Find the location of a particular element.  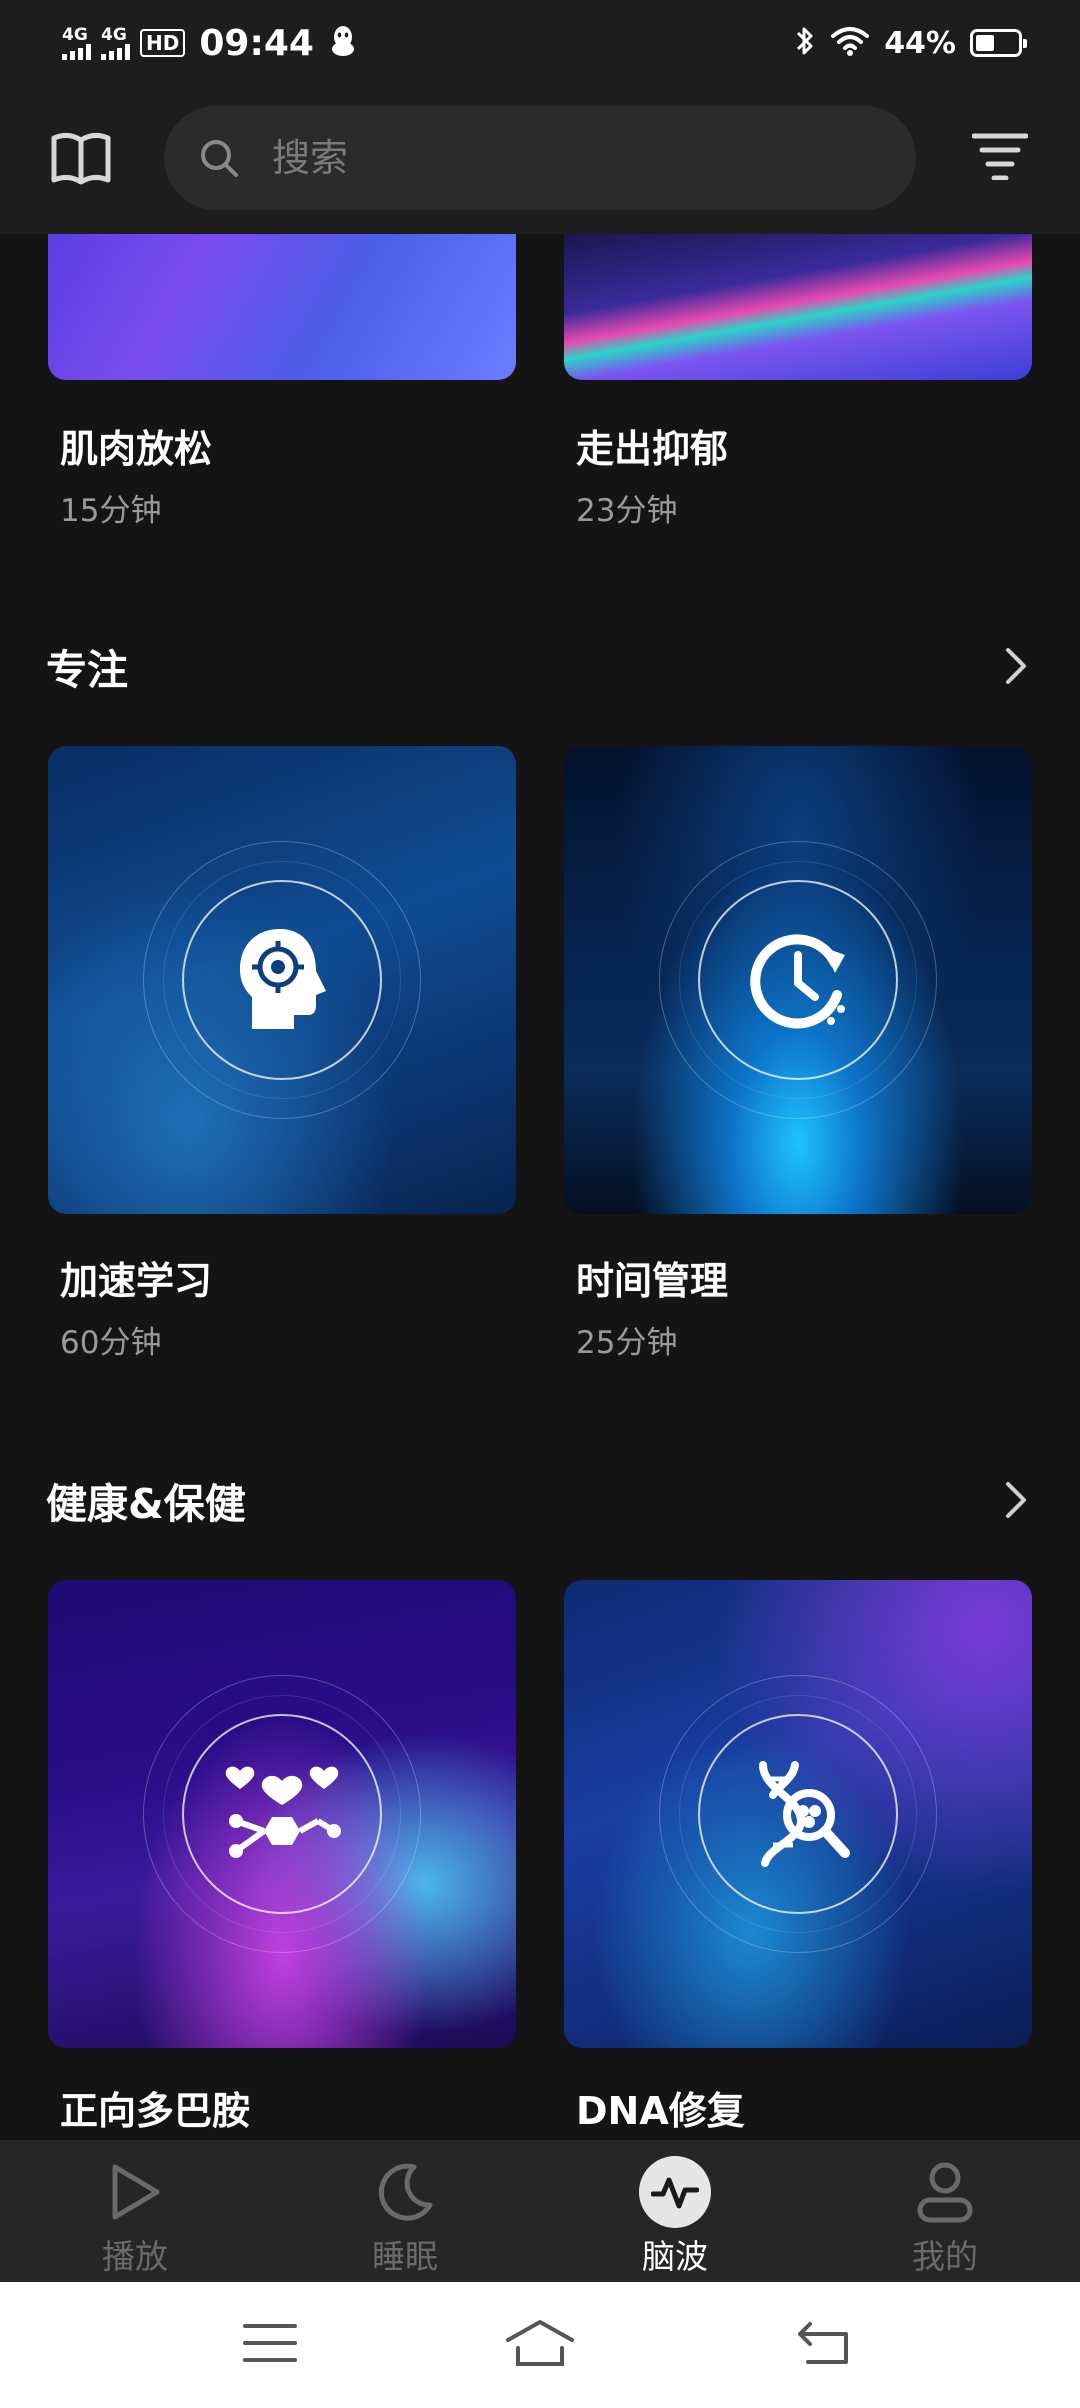

status-left: 4G 4G HD 09:44 is located at coordinates (209, 43).